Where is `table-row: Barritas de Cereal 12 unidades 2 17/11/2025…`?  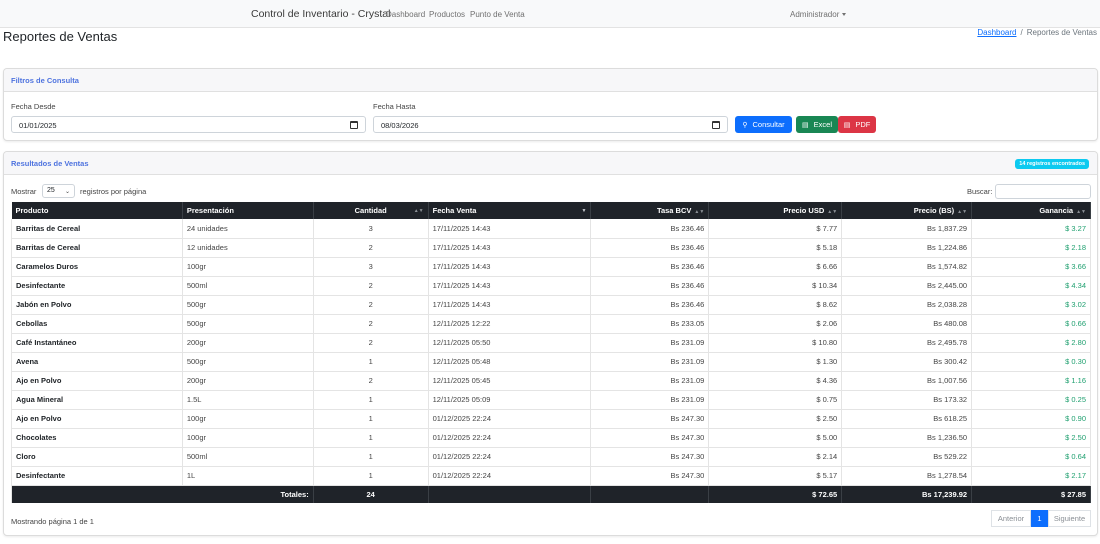 table-row: Barritas de Cereal 12 unidades 2 17/11/2025… is located at coordinates (551, 248).